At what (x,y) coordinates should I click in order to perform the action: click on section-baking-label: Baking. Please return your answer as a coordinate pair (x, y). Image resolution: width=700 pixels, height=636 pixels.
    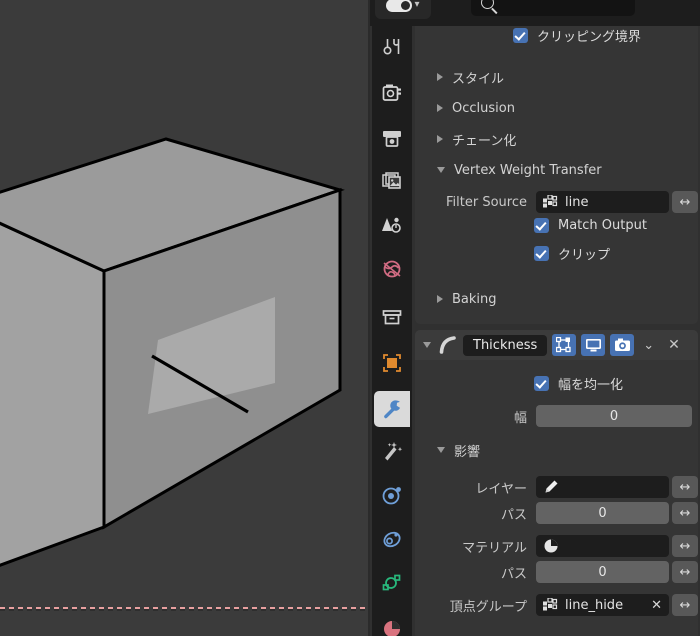
    Looking at the image, I should click on (474, 299).